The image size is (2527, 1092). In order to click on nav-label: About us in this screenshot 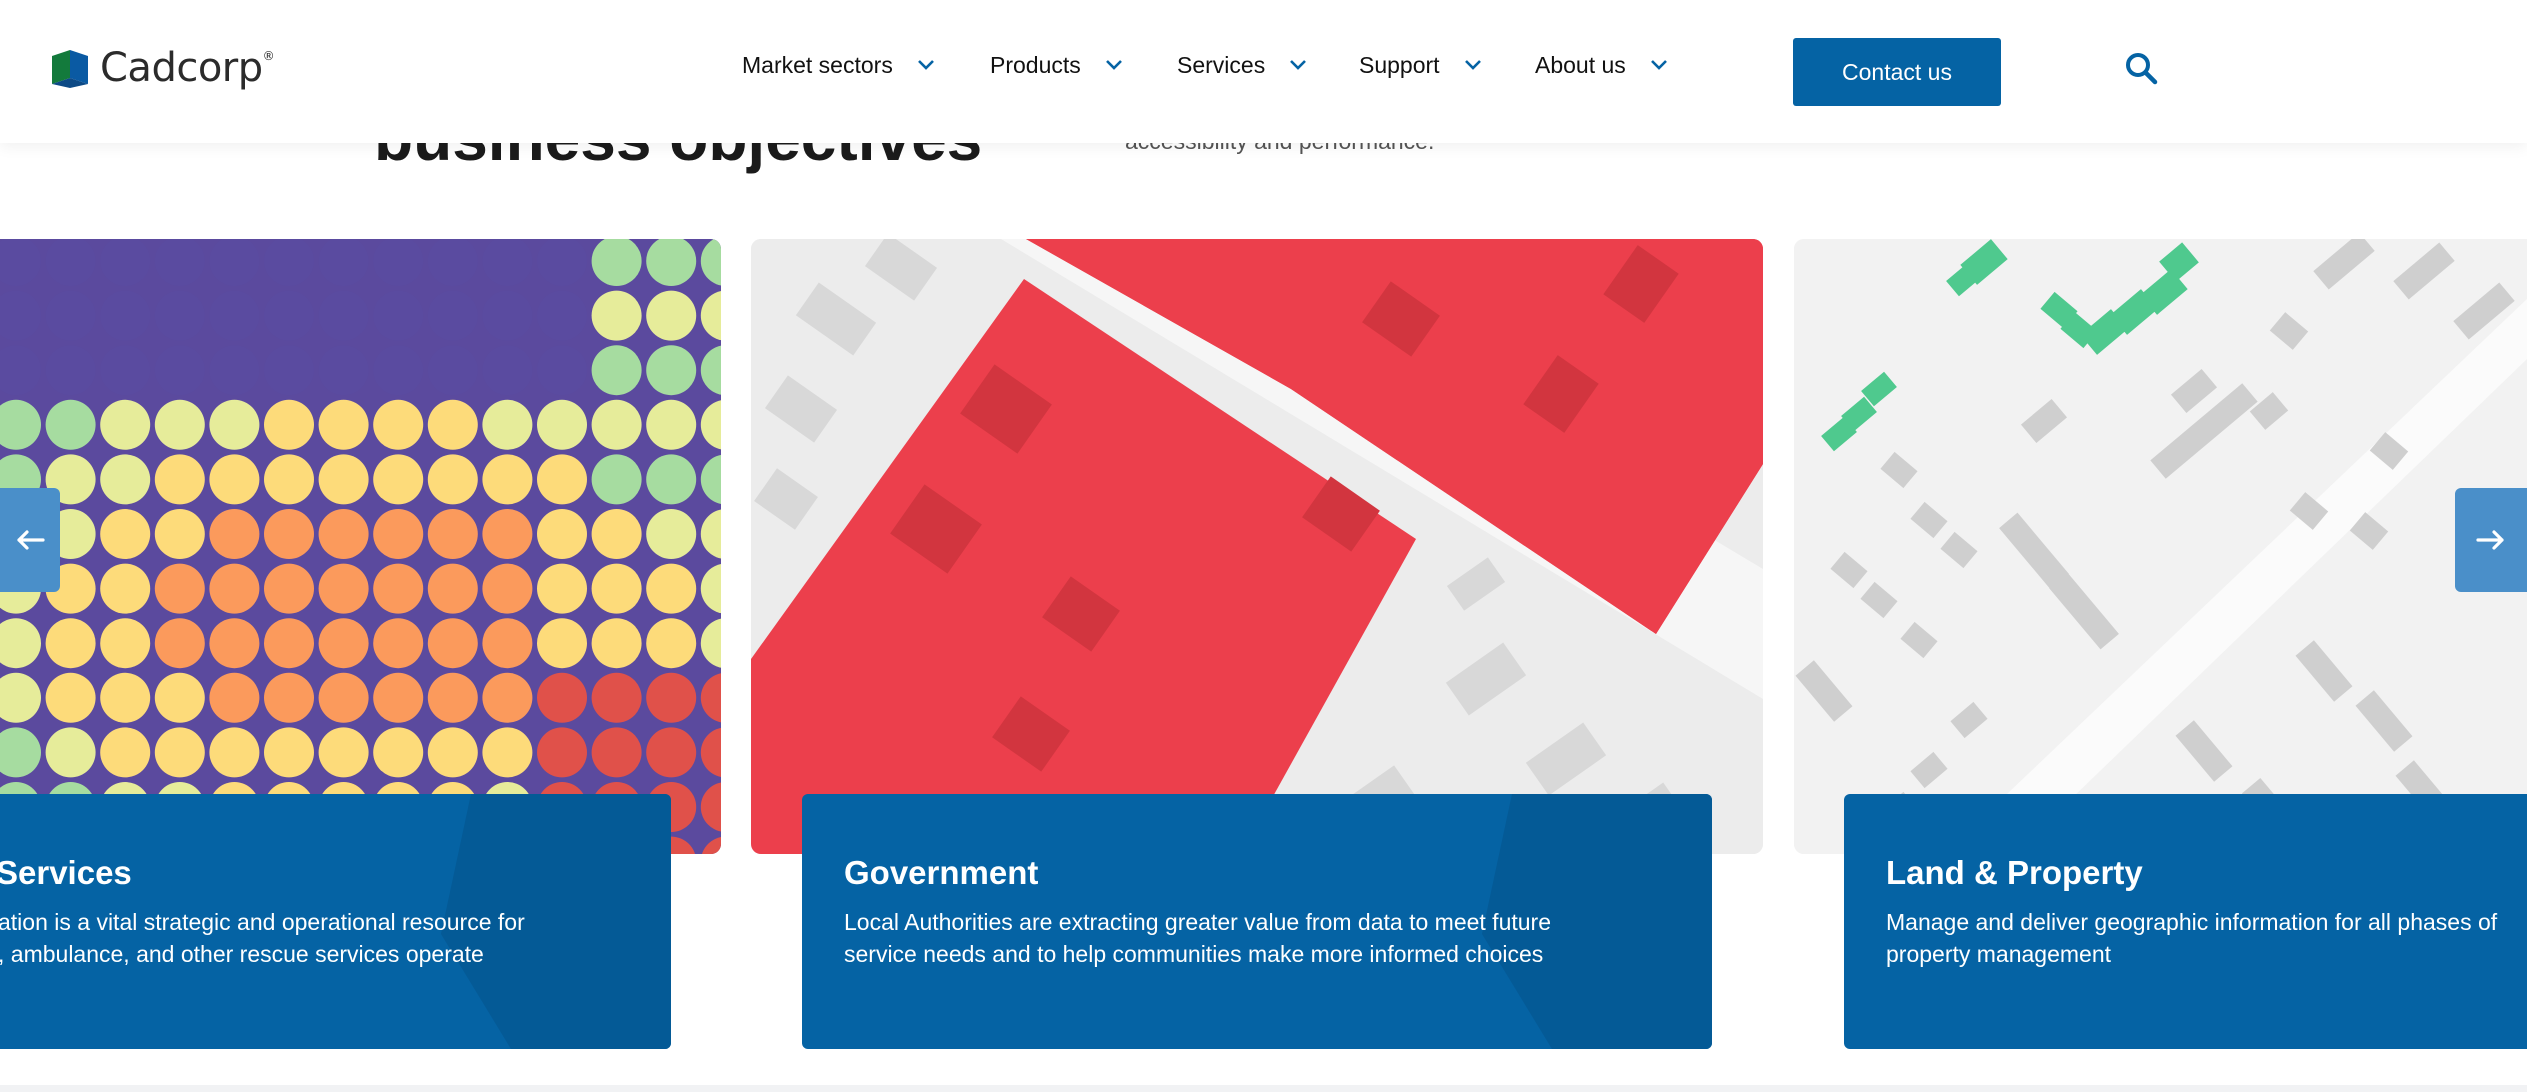, I will do `click(1580, 64)`.